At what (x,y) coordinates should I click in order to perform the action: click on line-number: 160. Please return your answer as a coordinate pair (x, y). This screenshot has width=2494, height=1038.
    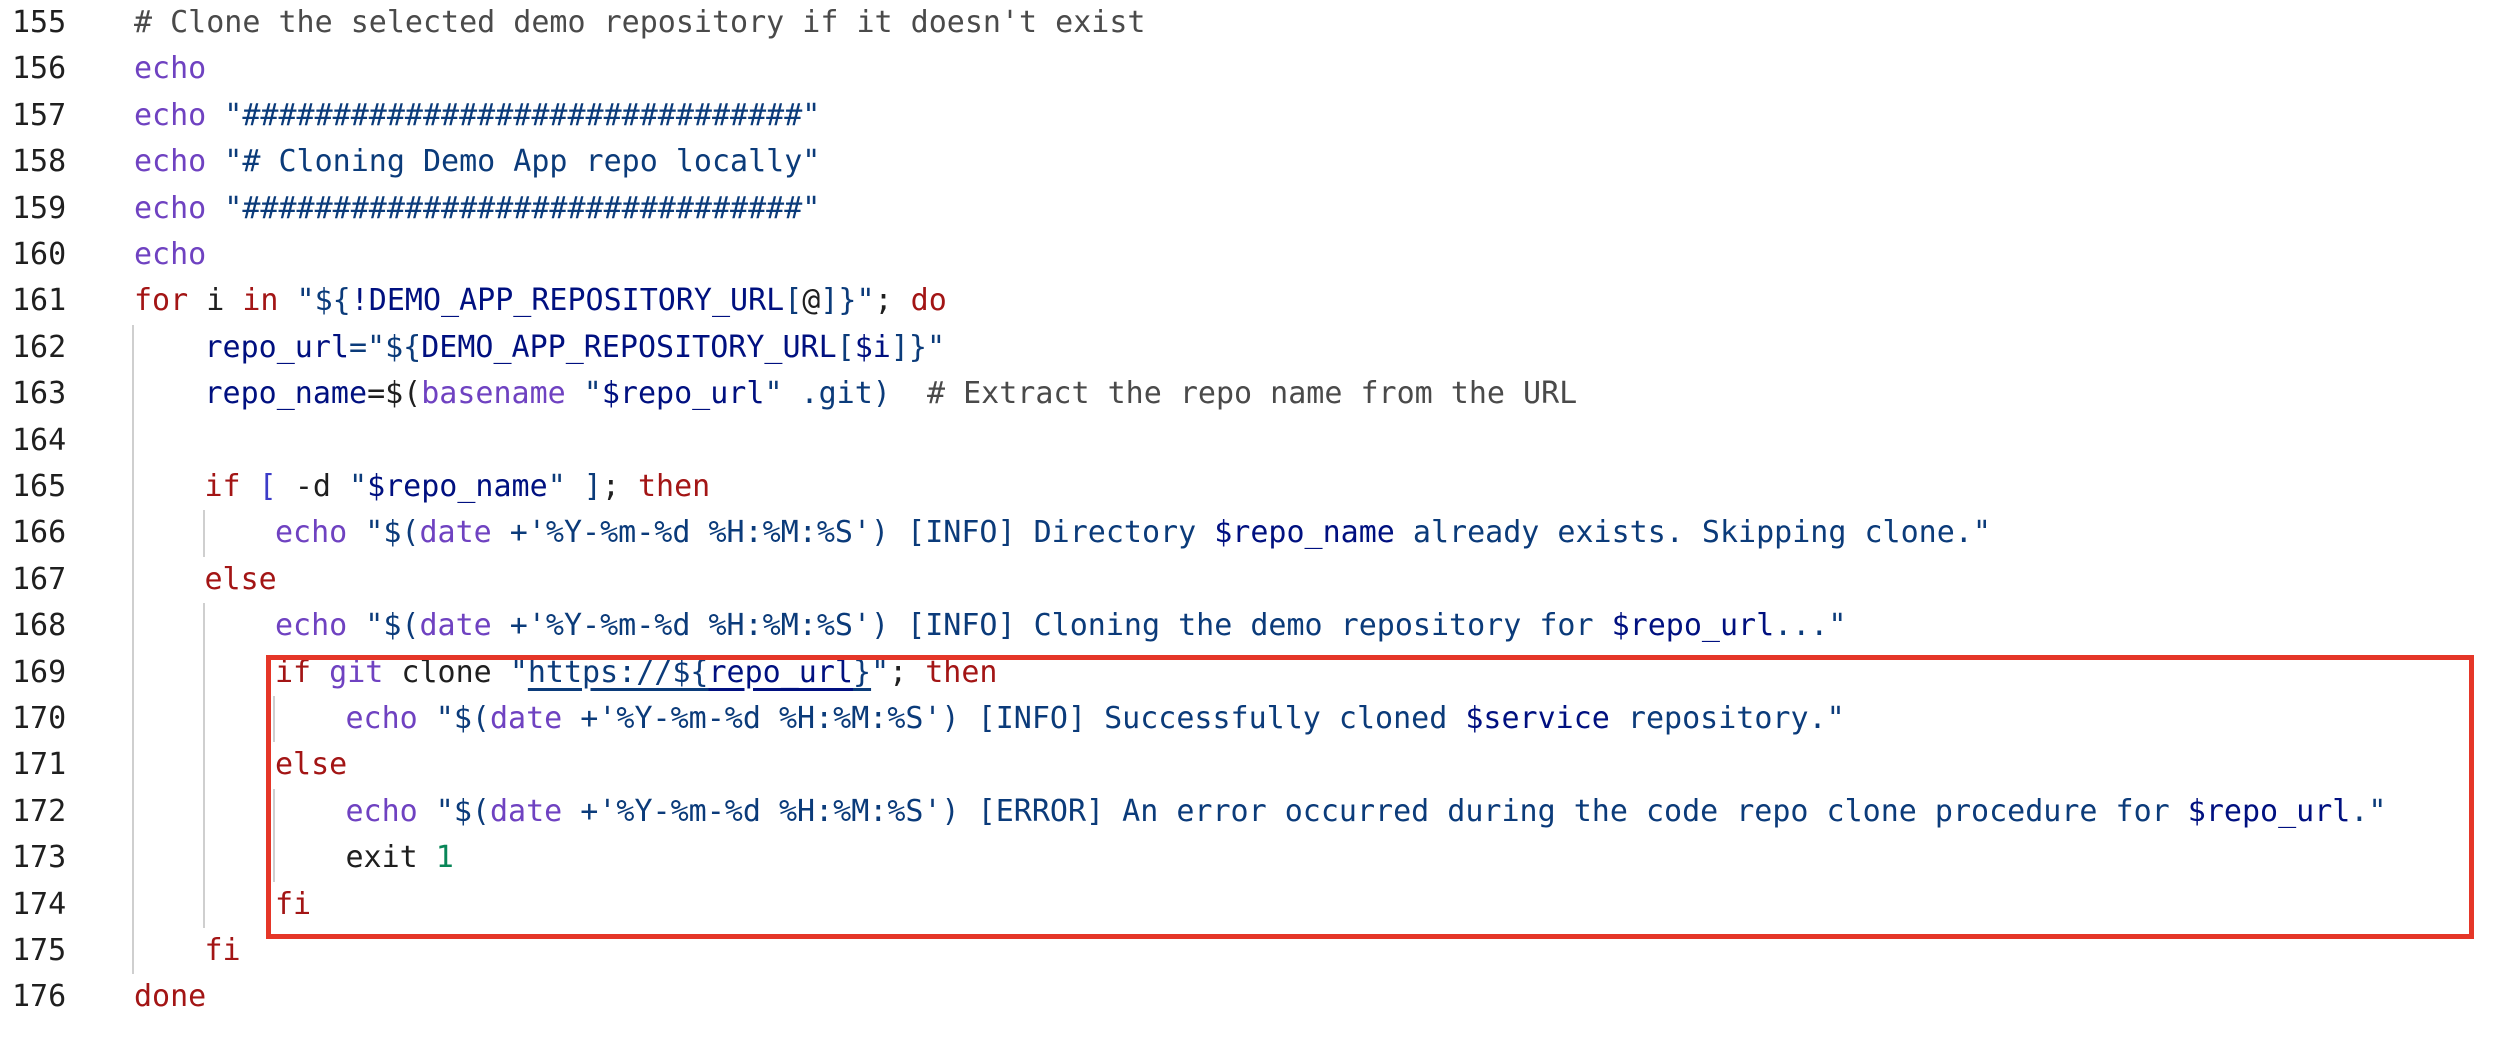
    Looking at the image, I should click on (39, 254).